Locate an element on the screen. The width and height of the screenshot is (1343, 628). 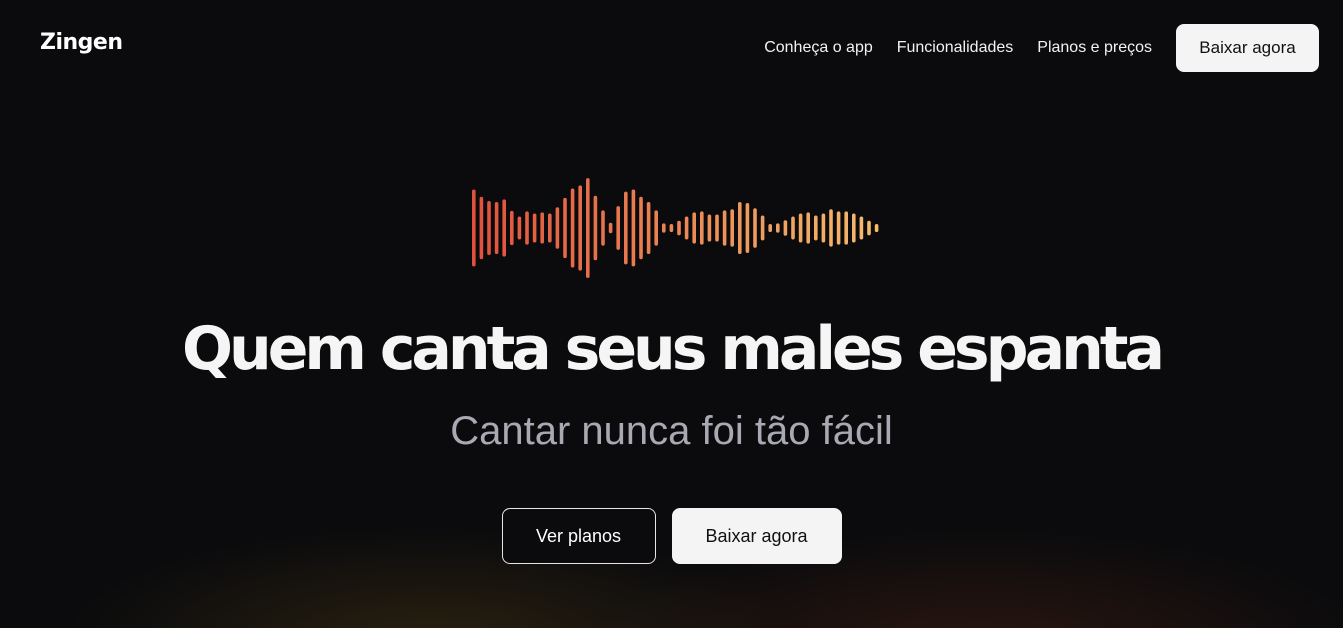
nav-link-funcionalidades: Funcionalidades is located at coordinates (955, 48).